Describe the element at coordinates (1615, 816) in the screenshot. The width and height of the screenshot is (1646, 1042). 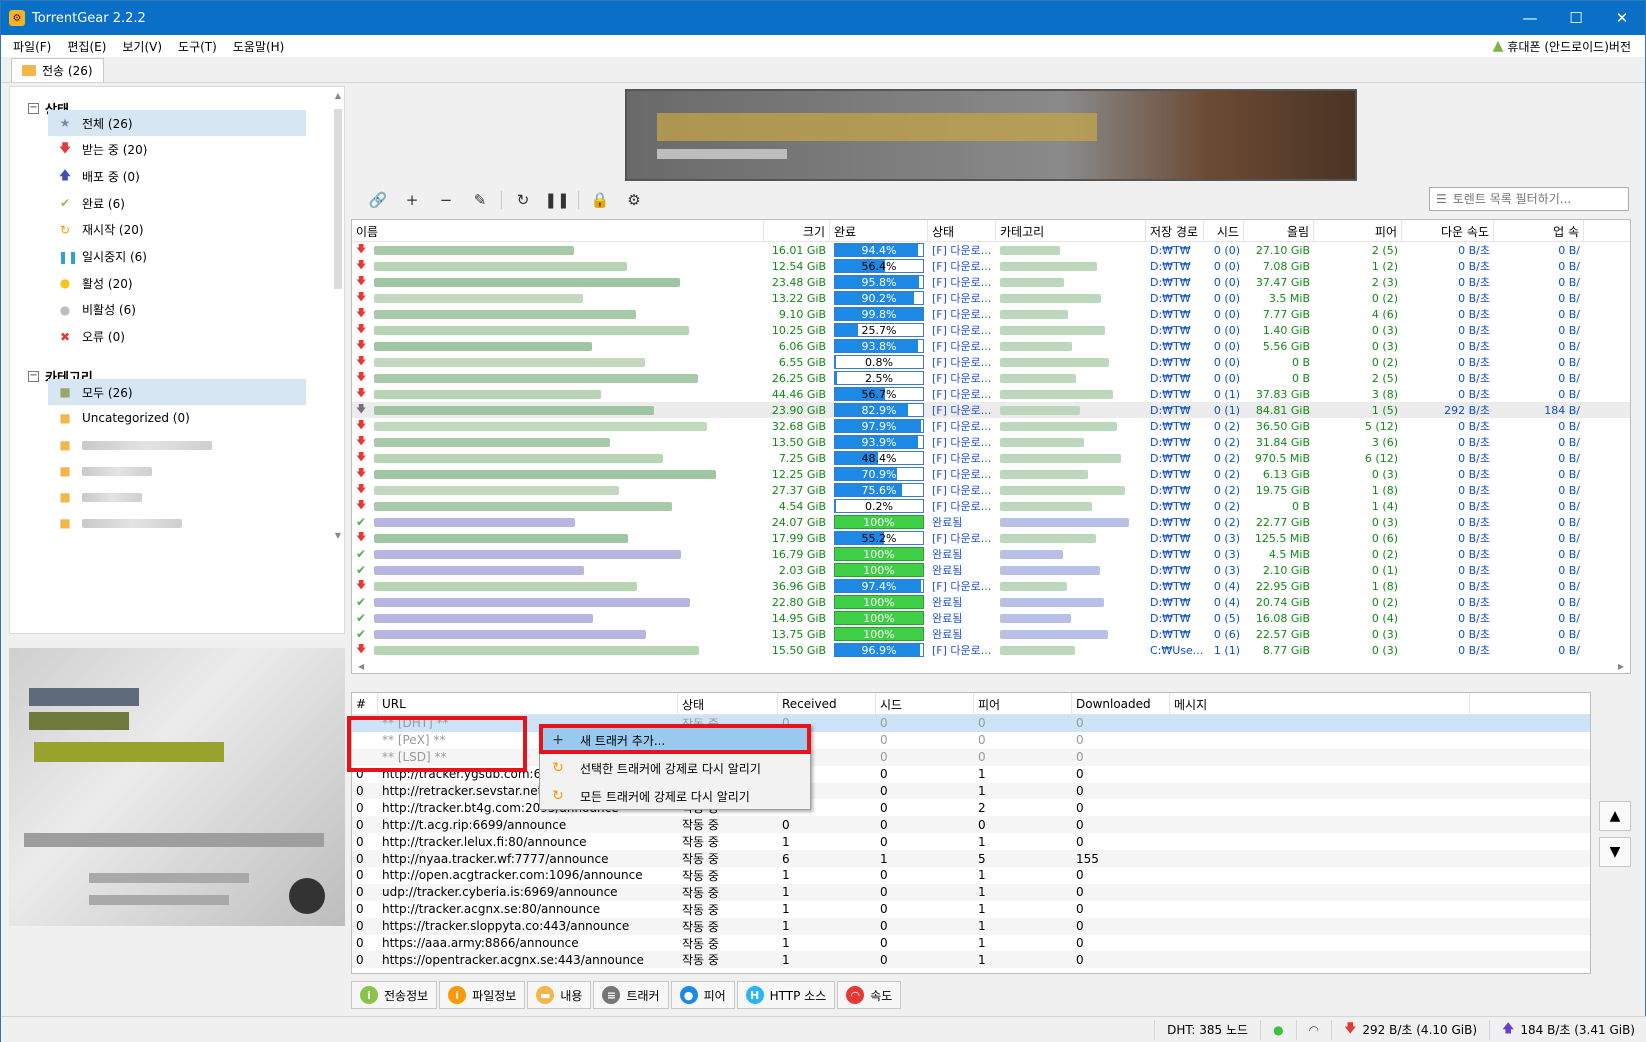
I see `move-up-button: ▲` at that location.